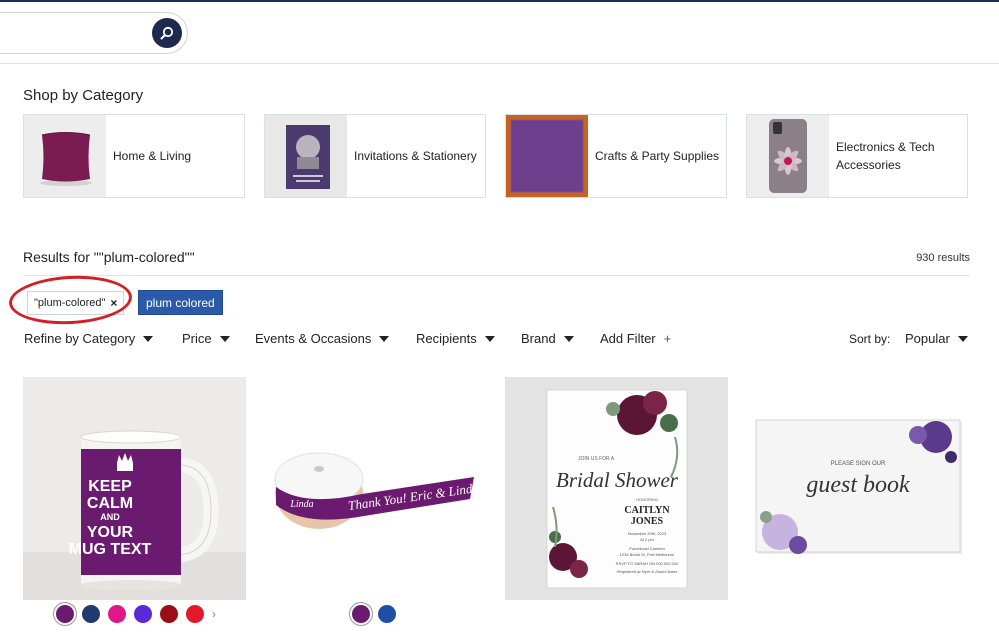 The height and width of the screenshot is (637, 999). What do you see at coordinates (109, 257) in the screenshot?
I see `results-title: Results for ""plum-colored""` at bounding box center [109, 257].